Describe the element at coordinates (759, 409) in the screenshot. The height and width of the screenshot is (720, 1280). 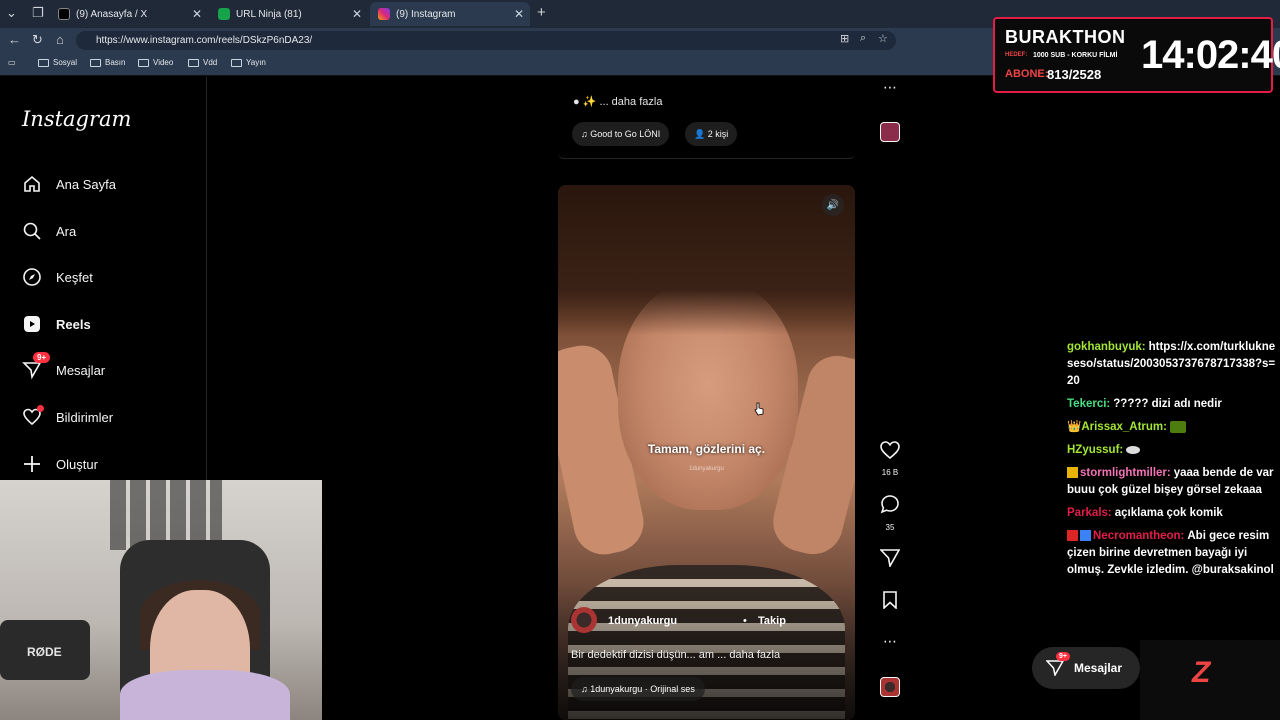
I see `hand-cursor-icon` at that location.